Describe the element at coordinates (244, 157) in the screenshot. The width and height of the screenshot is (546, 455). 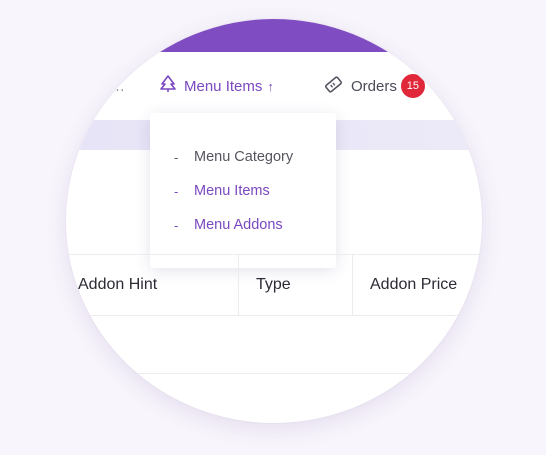
I see `dropdown-item-label: Menu Category` at that location.